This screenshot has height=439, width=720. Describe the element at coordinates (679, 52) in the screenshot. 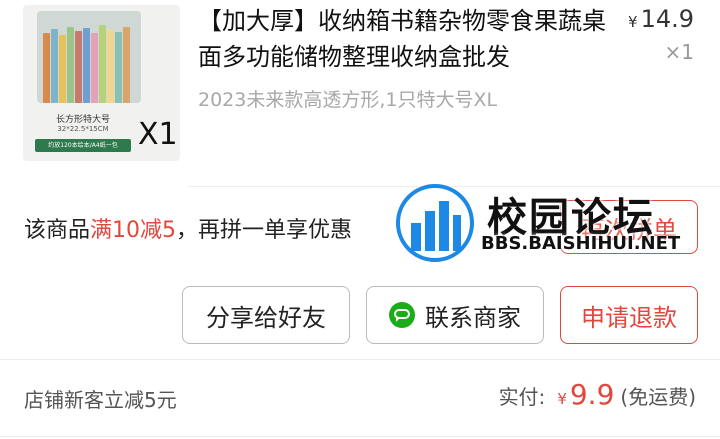

I see `product-count: ×1` at that location.